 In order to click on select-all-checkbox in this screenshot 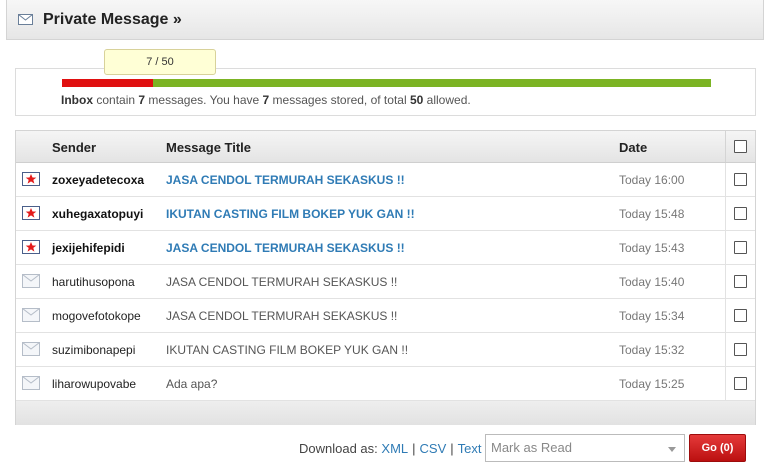, I will do `click(740, 146)`.